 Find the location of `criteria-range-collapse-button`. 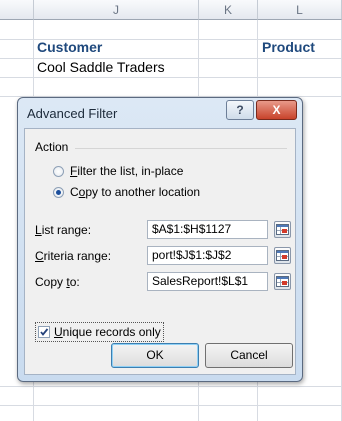

criteria-range-collapse-button is located at coordinates (282, 255).